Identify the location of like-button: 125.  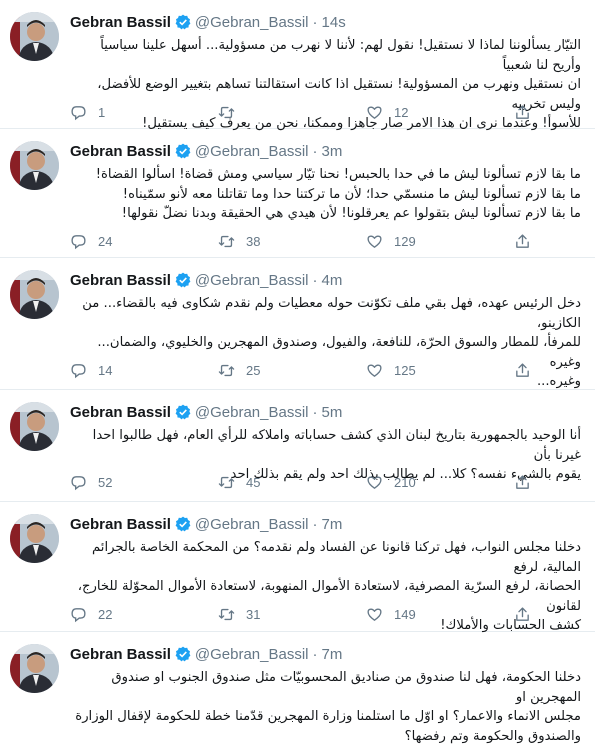
(440, 370).